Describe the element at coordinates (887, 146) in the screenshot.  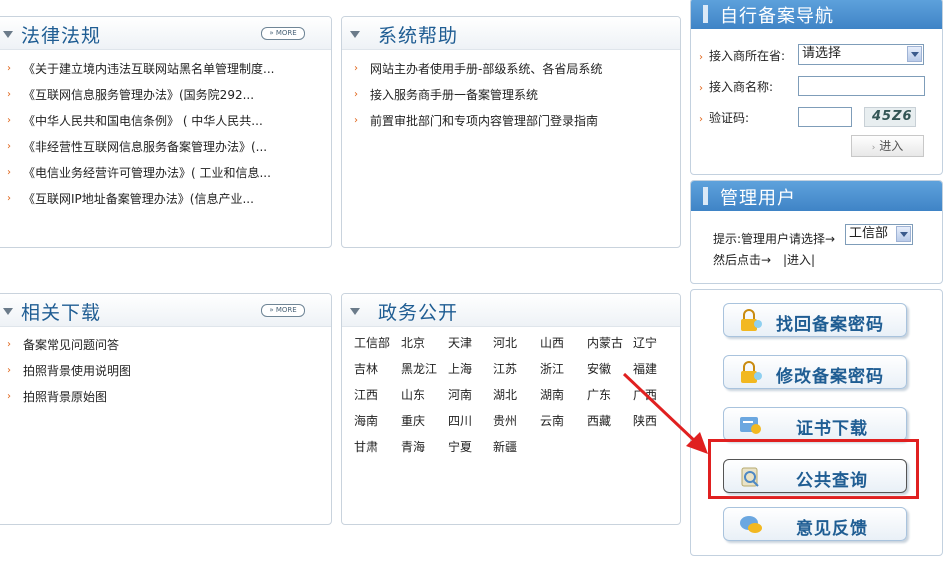
I see `nav-enter-button: › 进入` at that location.